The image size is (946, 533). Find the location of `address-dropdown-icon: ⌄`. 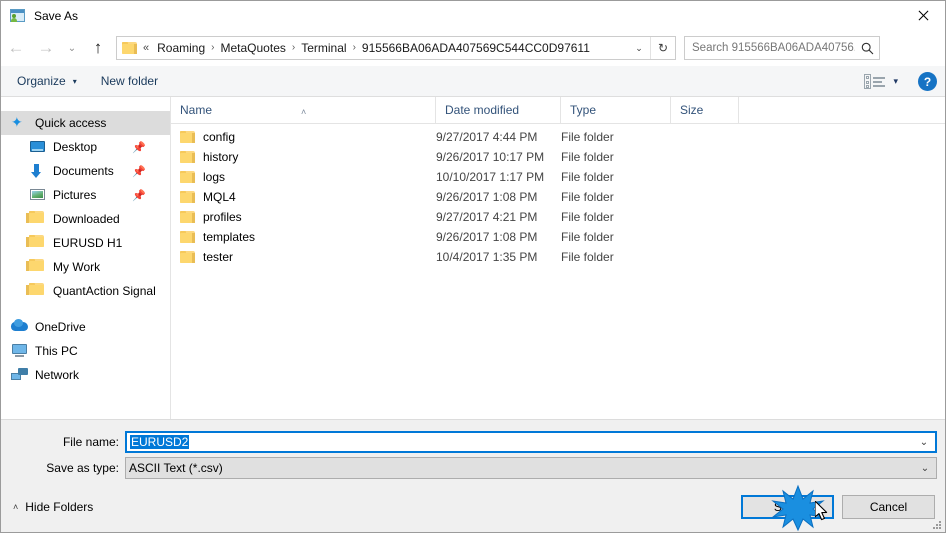

address-dropdown-icon: ⌄ is located at coordinates (639, 48).